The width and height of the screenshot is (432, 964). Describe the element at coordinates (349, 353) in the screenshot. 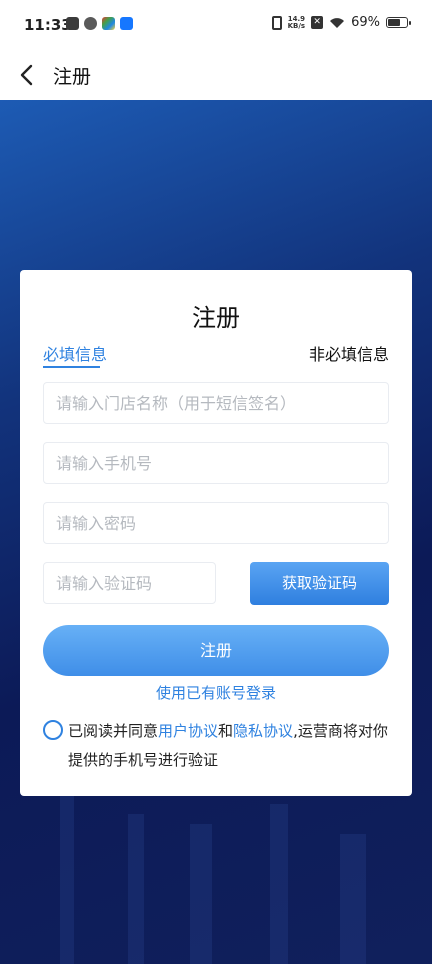

I see `tab-optional-info: 非必填信息` at that location.